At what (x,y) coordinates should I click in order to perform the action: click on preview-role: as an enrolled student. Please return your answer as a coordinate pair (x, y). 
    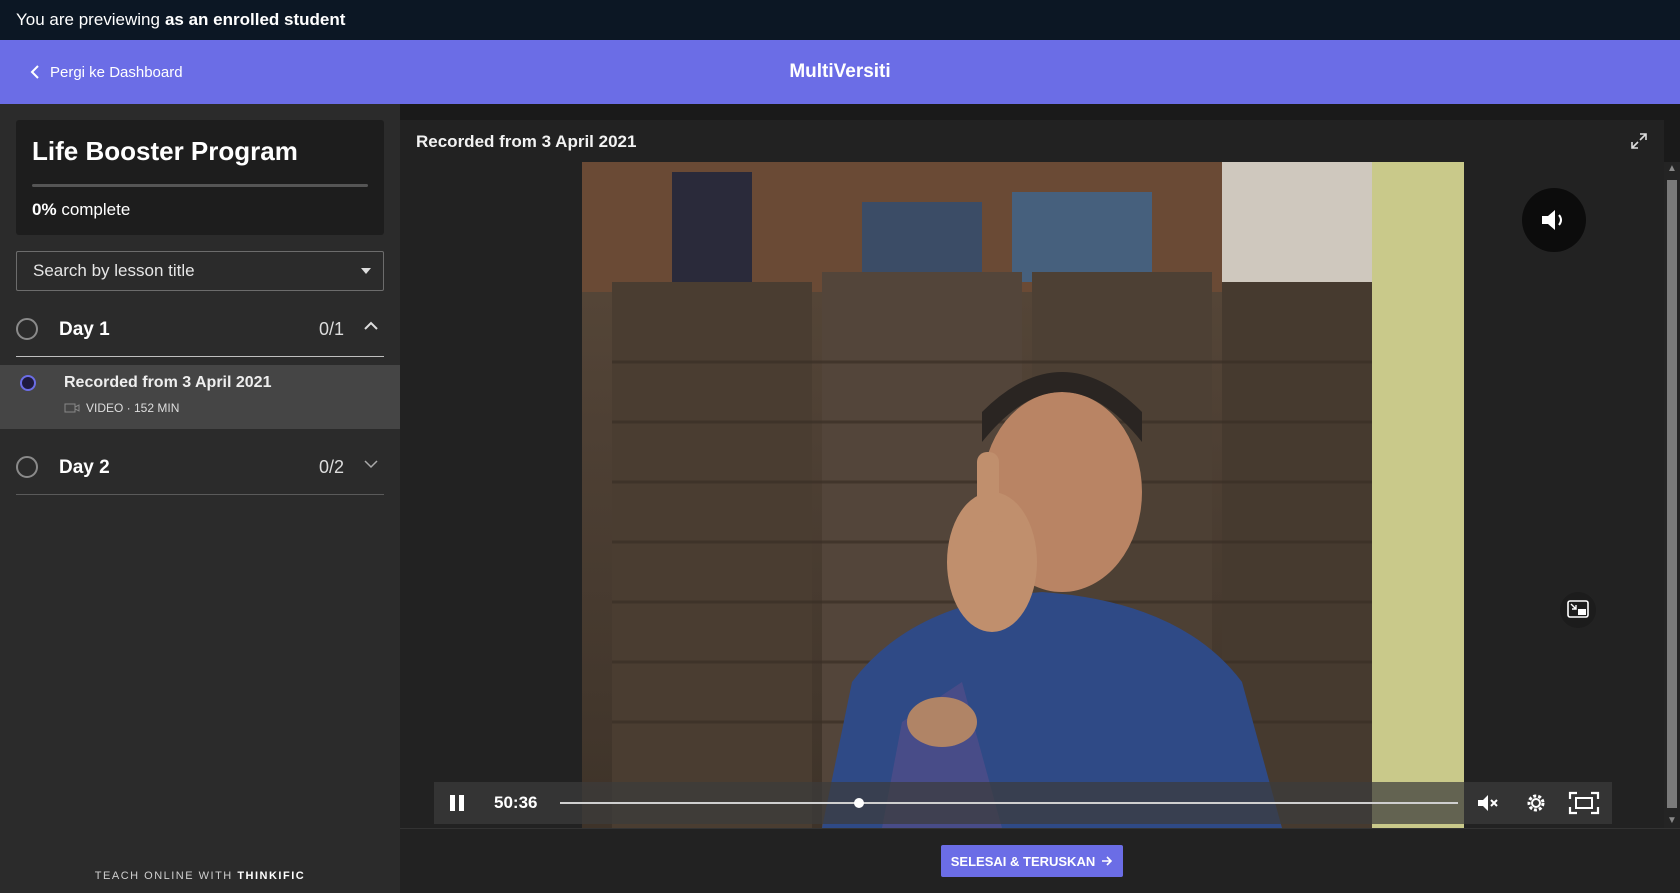
    Looking at the image, I should click on (255, 19).